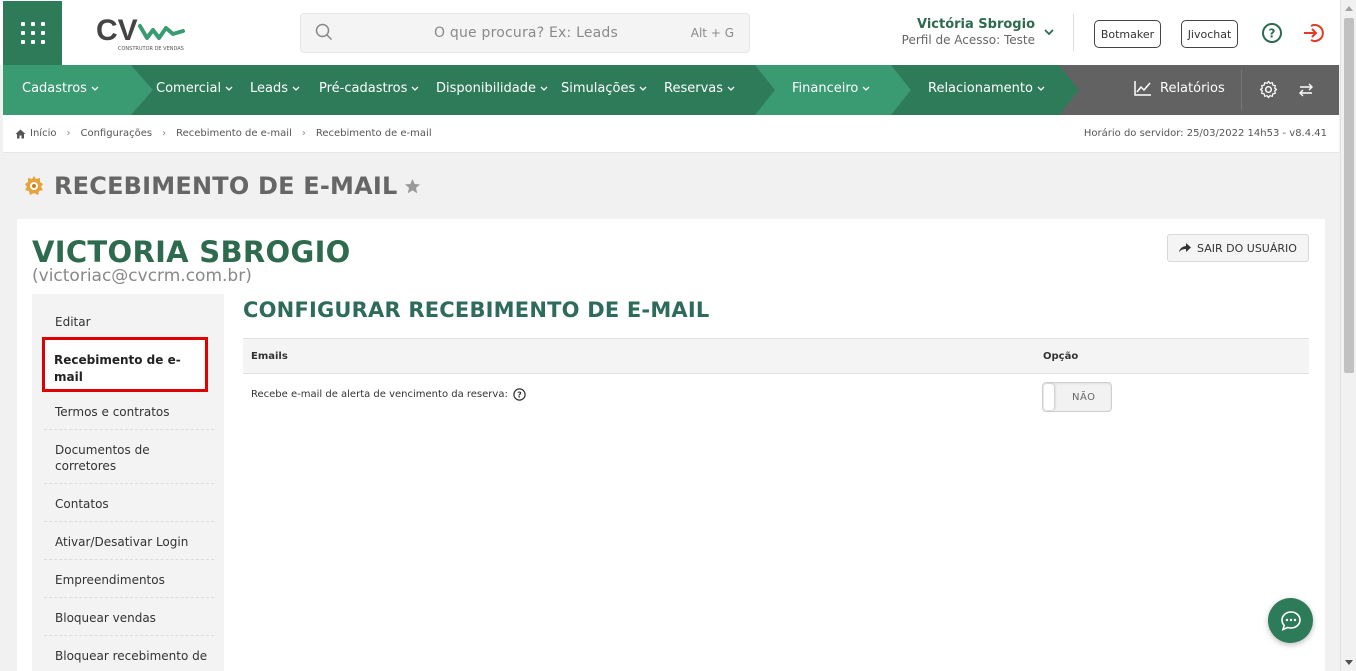 This screenshot has width=1356, height=671. What do you see at coordinates (1314, 33) in the screenshot?
I see `logout-icon` at bounding box center [1314, 33].